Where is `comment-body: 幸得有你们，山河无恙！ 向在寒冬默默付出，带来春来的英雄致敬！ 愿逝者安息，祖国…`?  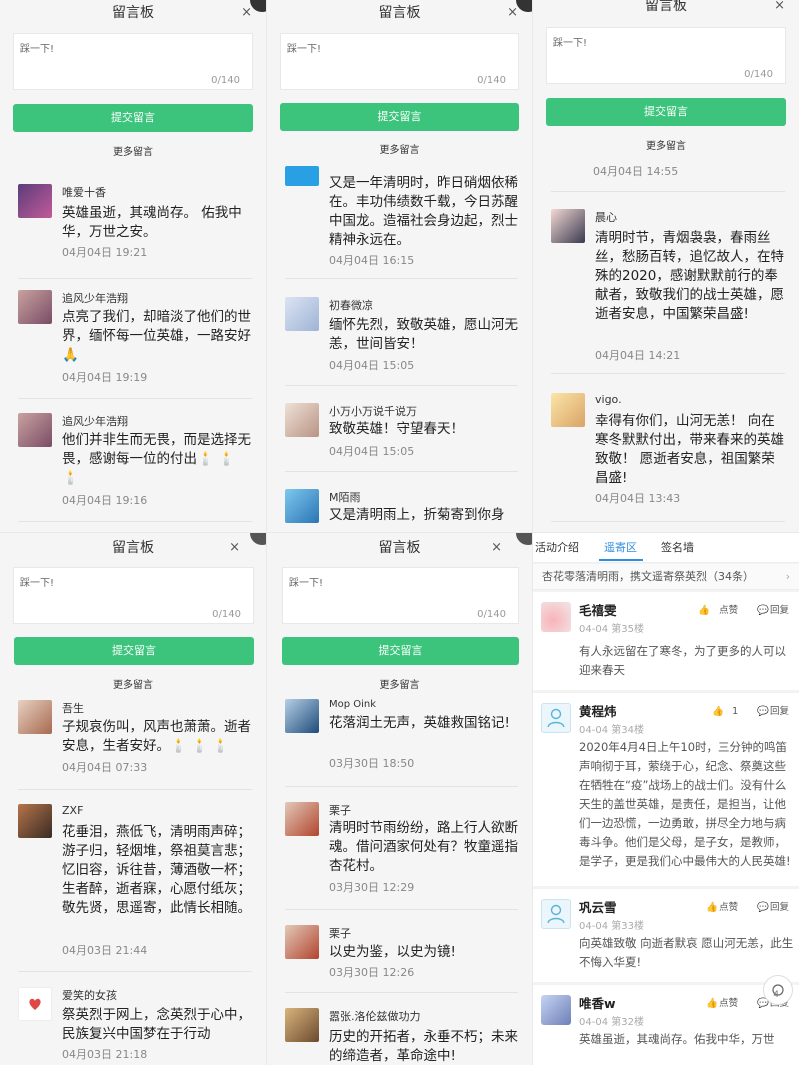 comment-body: 幸得有你们，山河无恙！ 向在寒冬默默付出，带来春来的英雄致敬！ 愿逝者安息，祖国… is located at coordinates (689, 449).